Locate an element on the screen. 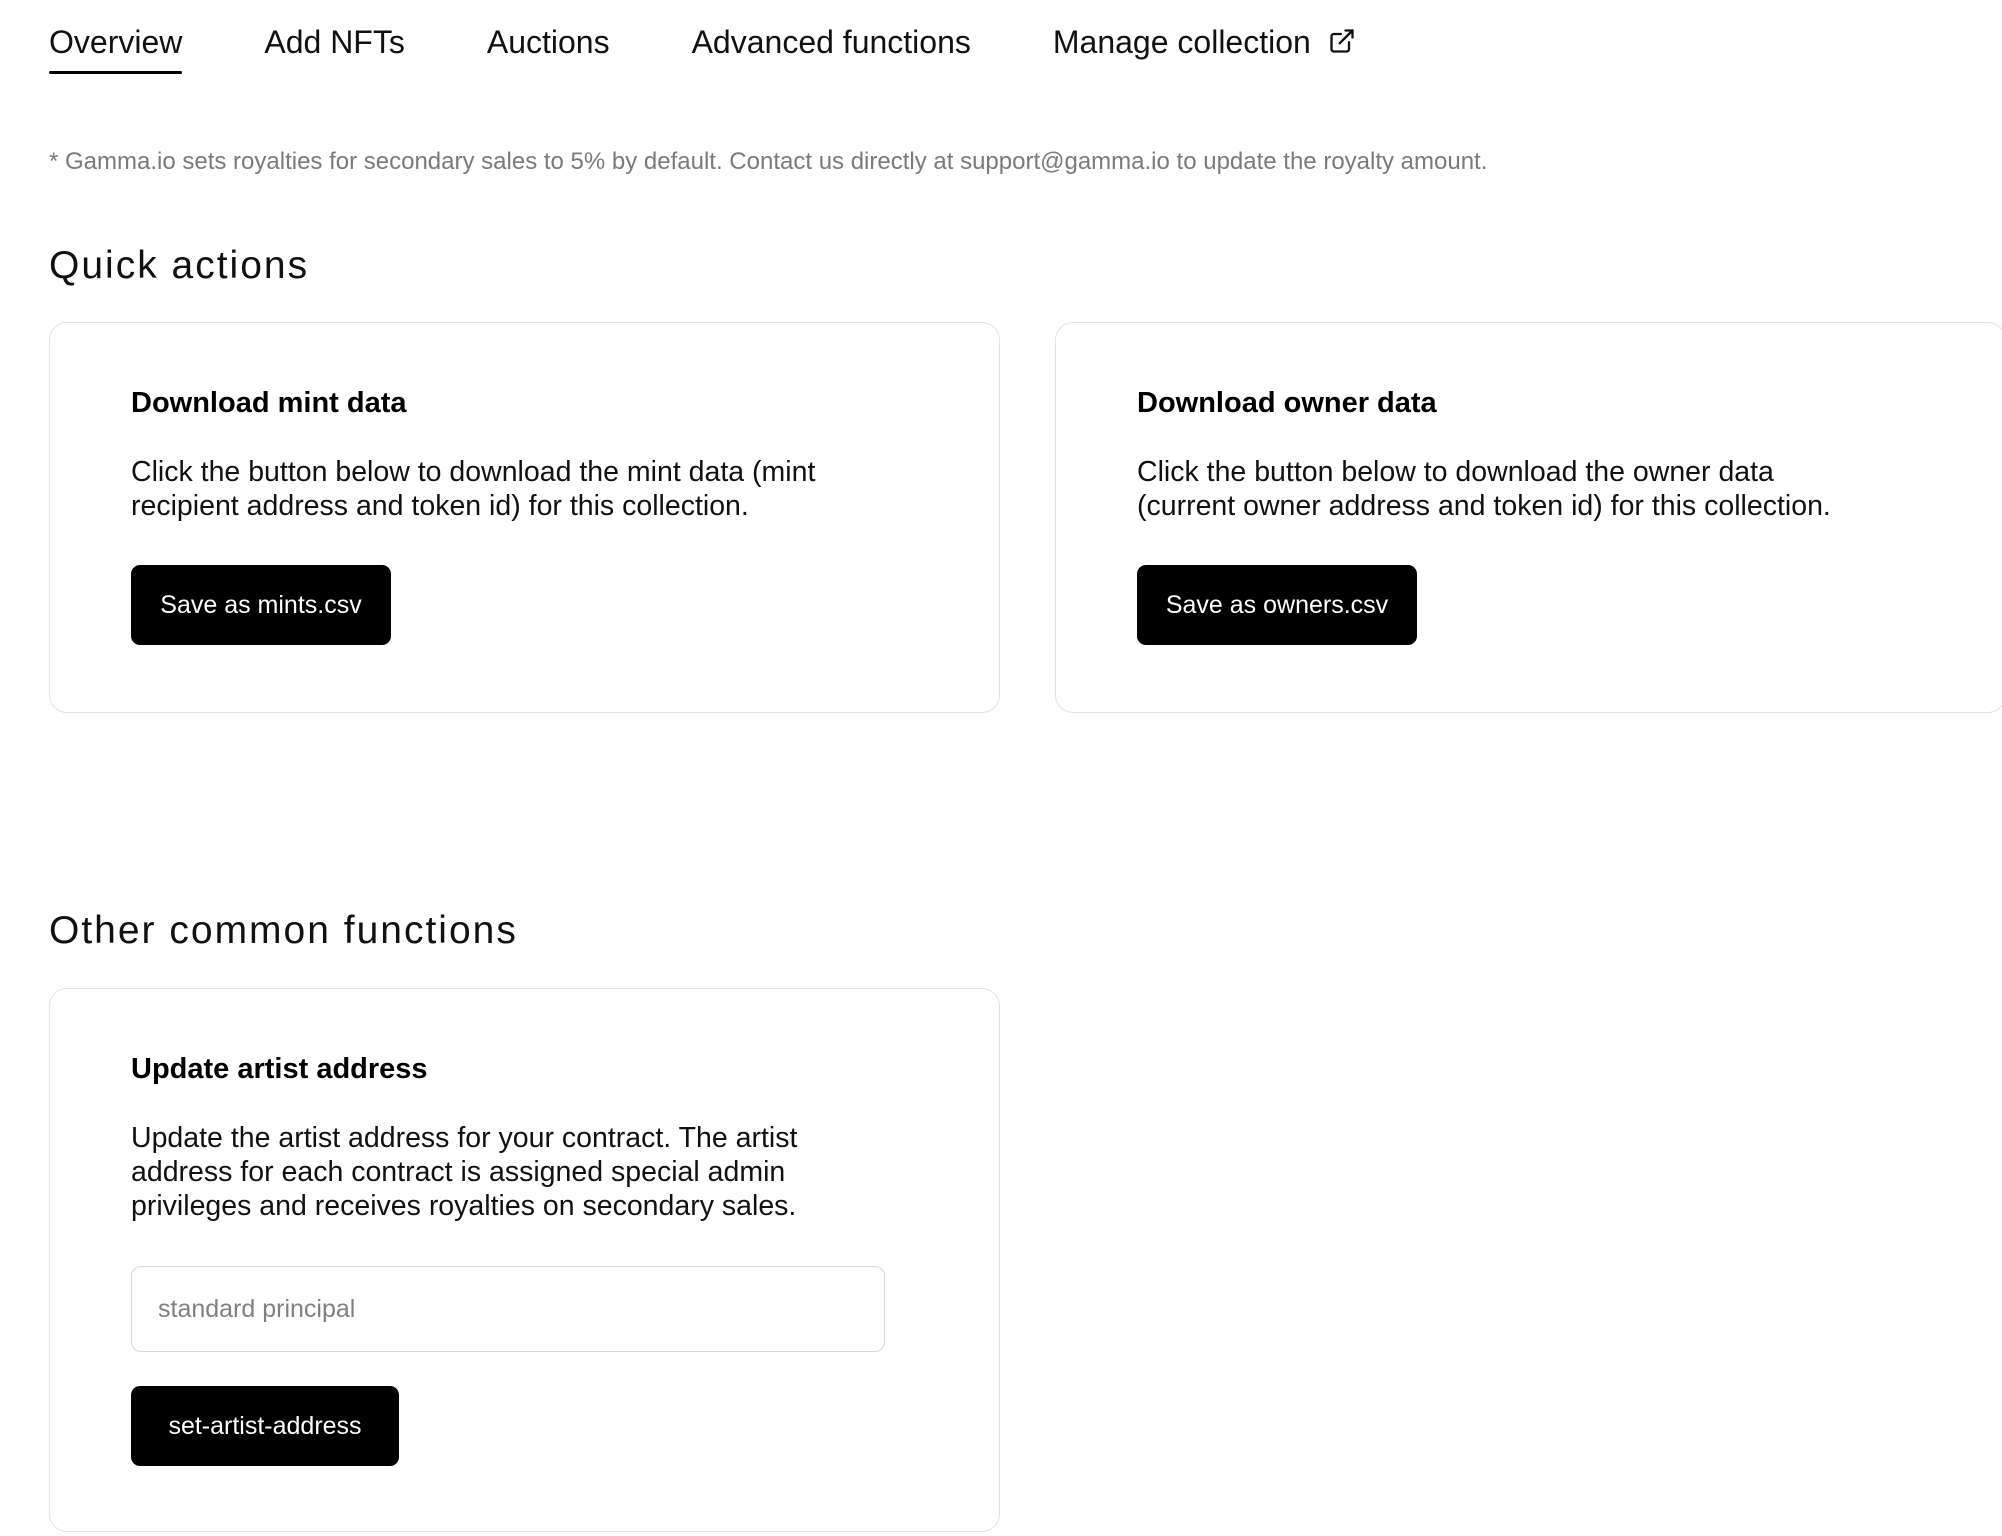 The image size is (2002, 1536). tab-add-nfts: Add NFTs is located at coordinates (334, 48).